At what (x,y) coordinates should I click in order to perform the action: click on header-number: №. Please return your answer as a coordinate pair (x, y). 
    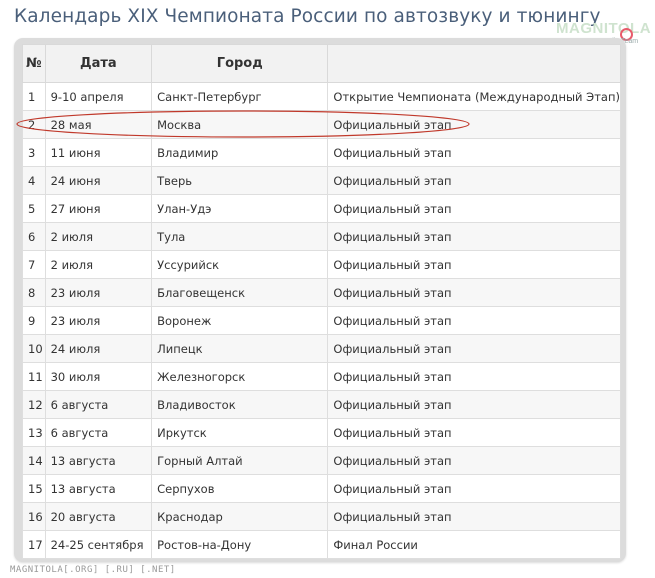
    Looking at the image, I should click on (34, 63).